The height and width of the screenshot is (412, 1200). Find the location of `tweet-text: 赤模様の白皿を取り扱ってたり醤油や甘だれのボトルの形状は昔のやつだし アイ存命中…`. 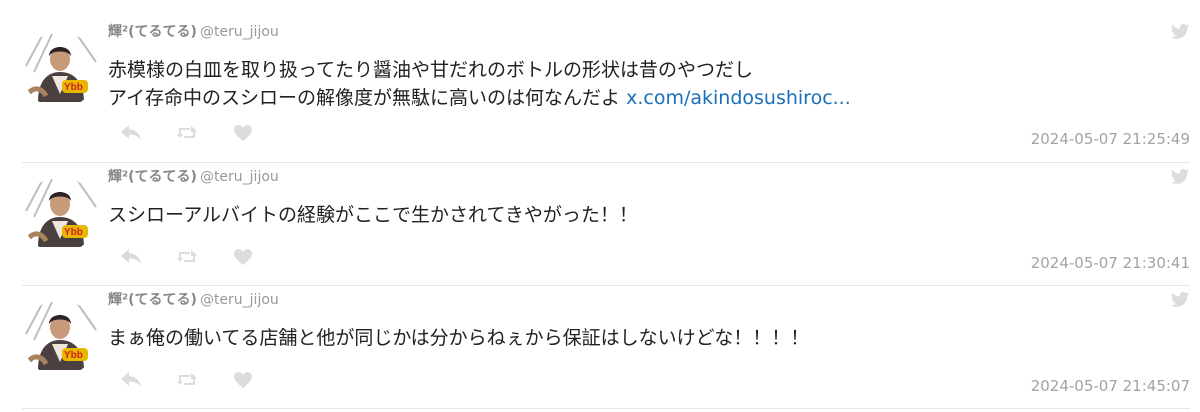

tweet-text: 赤模様の白皿を取り扱ってたり醤油や甘だれのボトルの形状は昔のやつだし アイ存命中… is located at coordinates (479, 84).